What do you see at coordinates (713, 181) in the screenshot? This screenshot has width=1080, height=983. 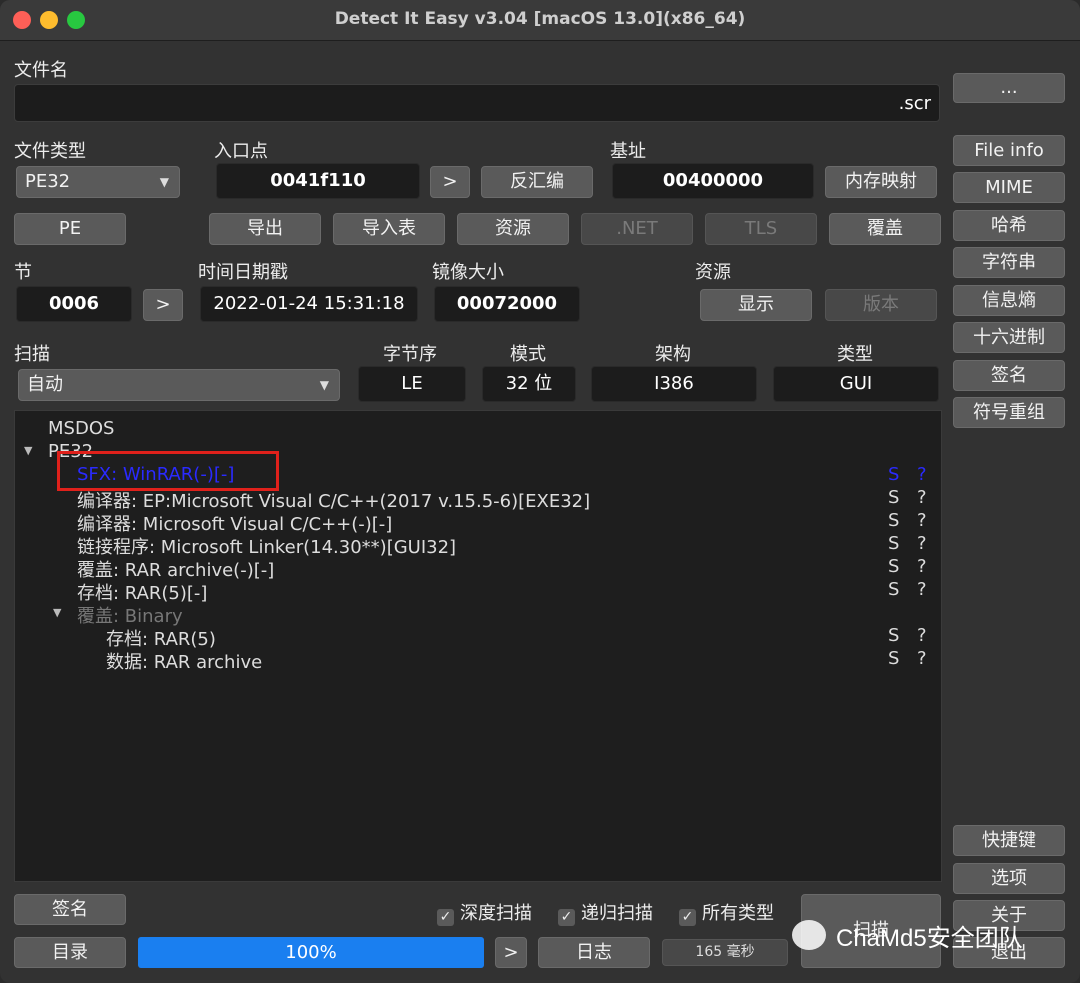 I see `base-value: 00400000` at bounding box center [713, 181].